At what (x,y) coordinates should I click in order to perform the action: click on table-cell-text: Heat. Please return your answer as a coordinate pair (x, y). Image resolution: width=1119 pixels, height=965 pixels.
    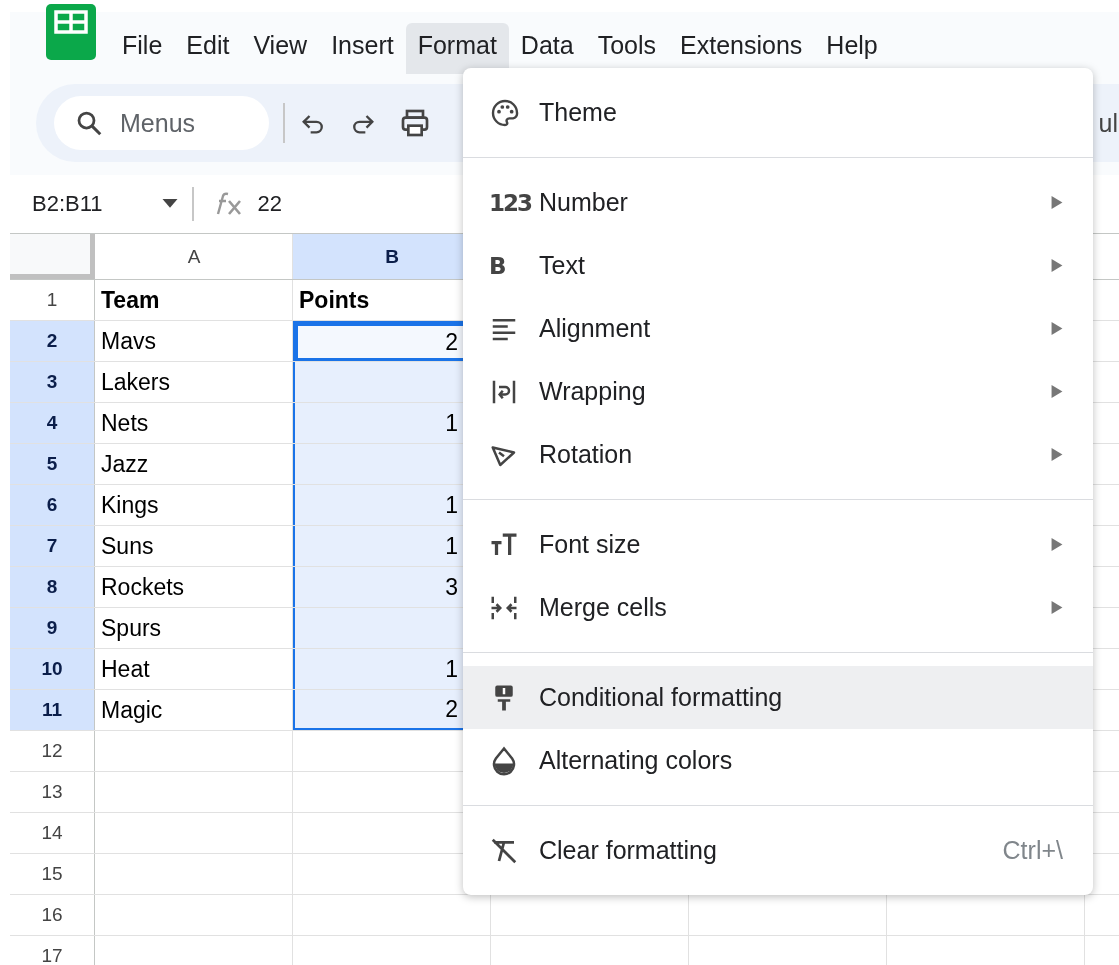
    Looking at the image, I should click on (125, 669).